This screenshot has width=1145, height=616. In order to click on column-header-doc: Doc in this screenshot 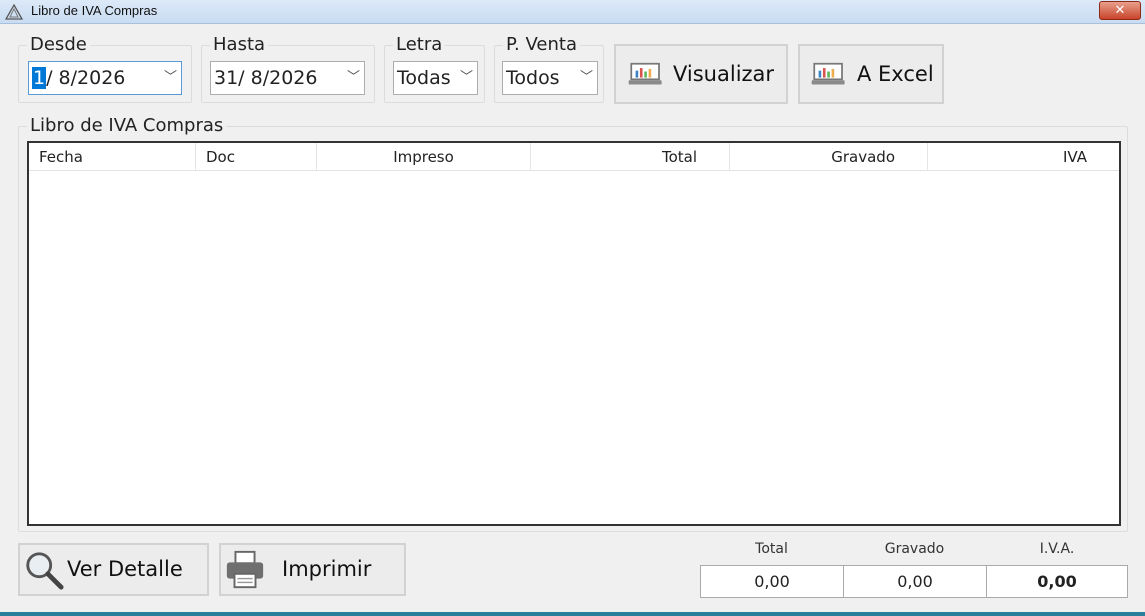, I will do `click(256, 157)`.